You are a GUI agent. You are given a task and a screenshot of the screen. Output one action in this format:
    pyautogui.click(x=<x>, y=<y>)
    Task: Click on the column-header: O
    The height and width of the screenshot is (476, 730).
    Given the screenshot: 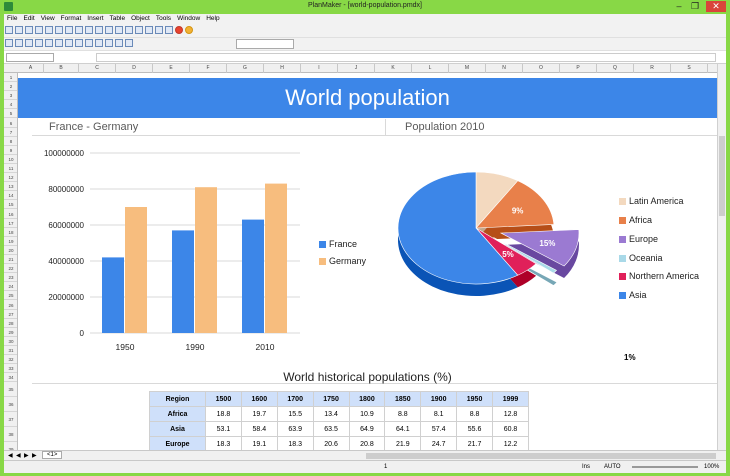 What is the action you would take?
    pyautogui.click(x=541, y=68)
    